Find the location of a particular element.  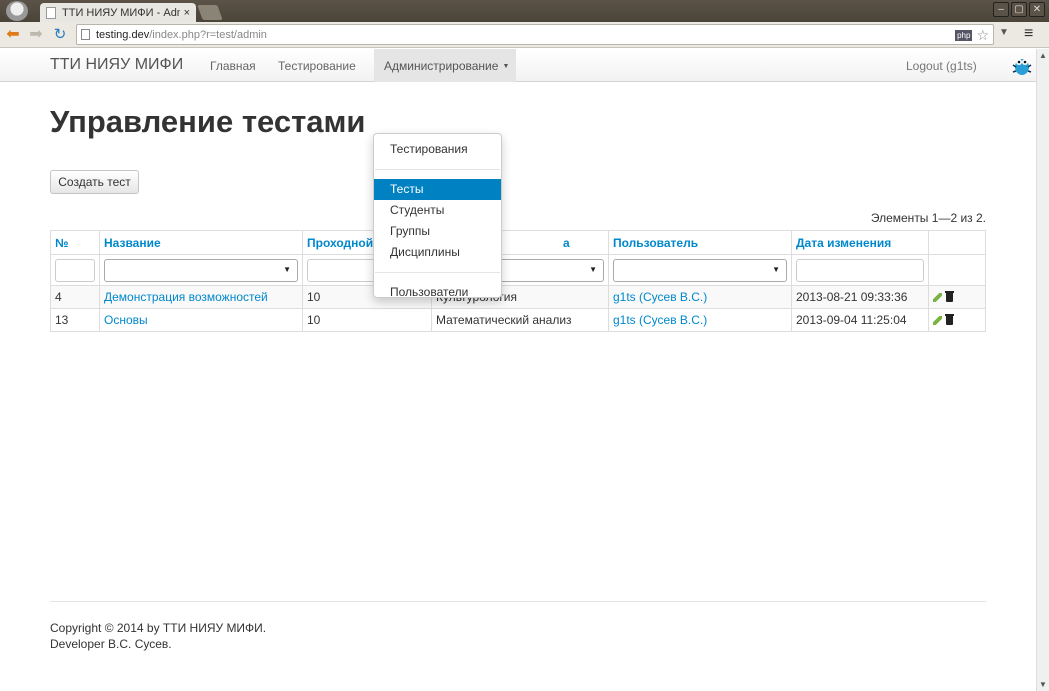

filter-name-select: ▼ is located at coordinates (201, 270).